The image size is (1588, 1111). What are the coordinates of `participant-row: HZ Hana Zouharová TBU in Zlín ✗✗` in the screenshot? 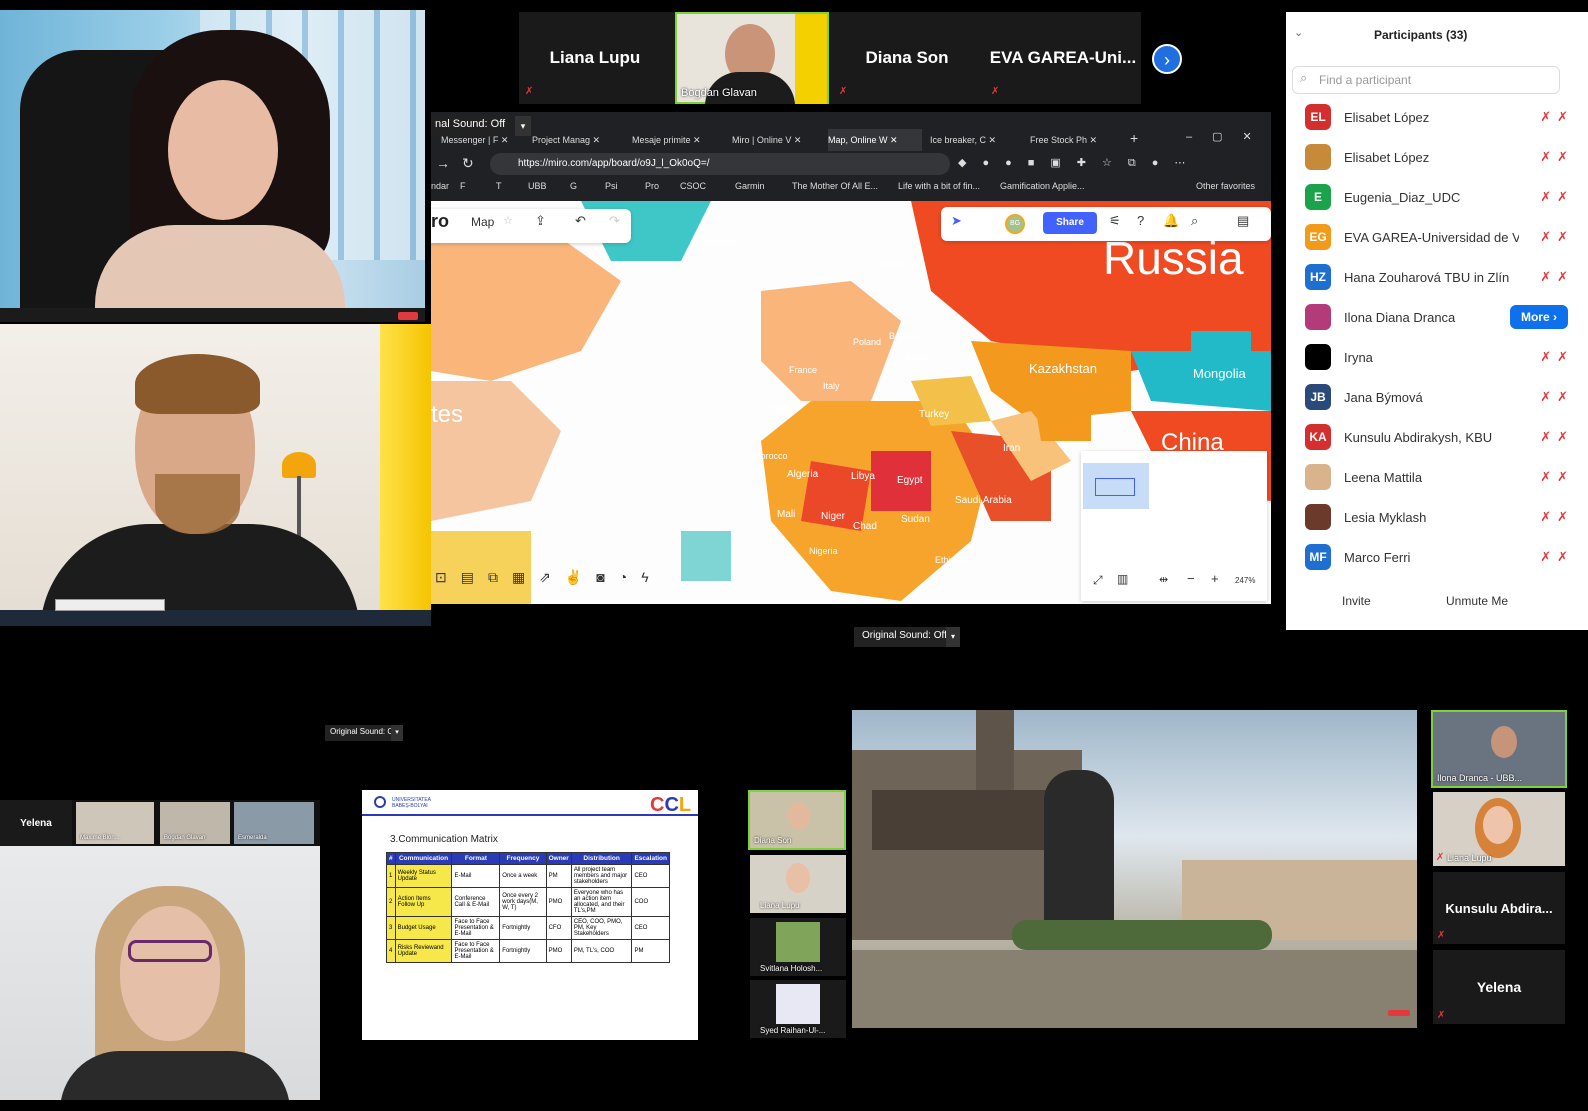 It's located at (1437, 277).